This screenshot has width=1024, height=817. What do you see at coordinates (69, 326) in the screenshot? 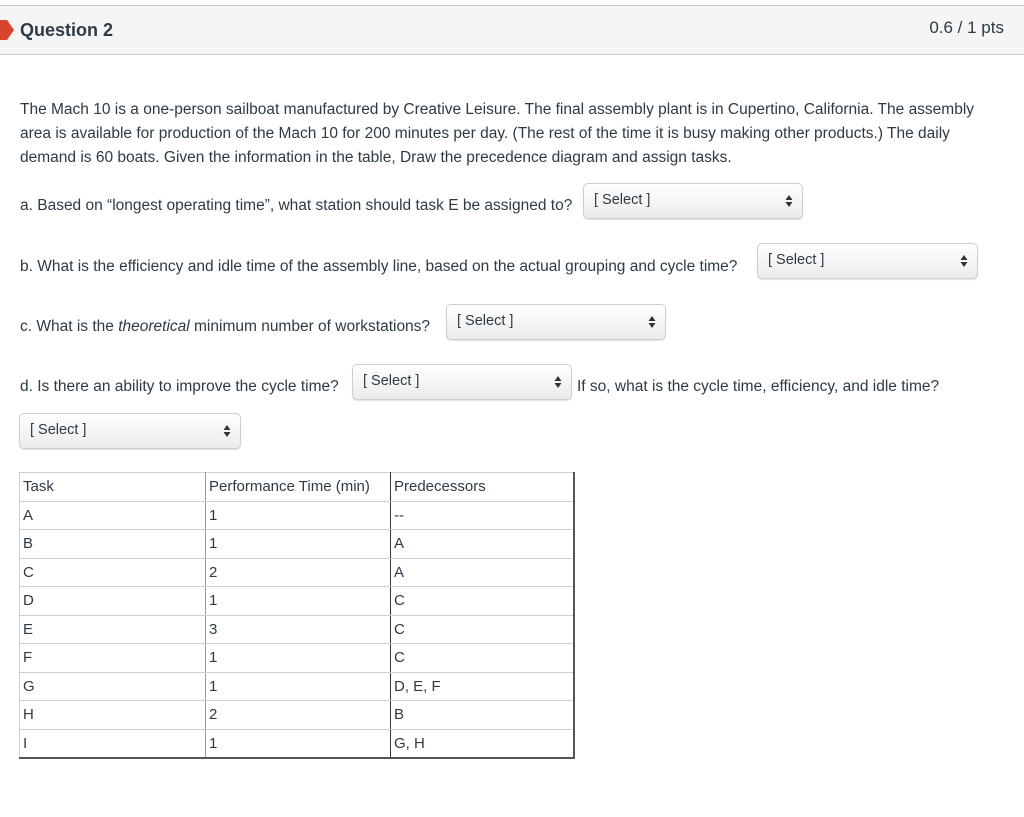
I see `part-c-prefix: c. What is the` at bounding box center [69, 326].